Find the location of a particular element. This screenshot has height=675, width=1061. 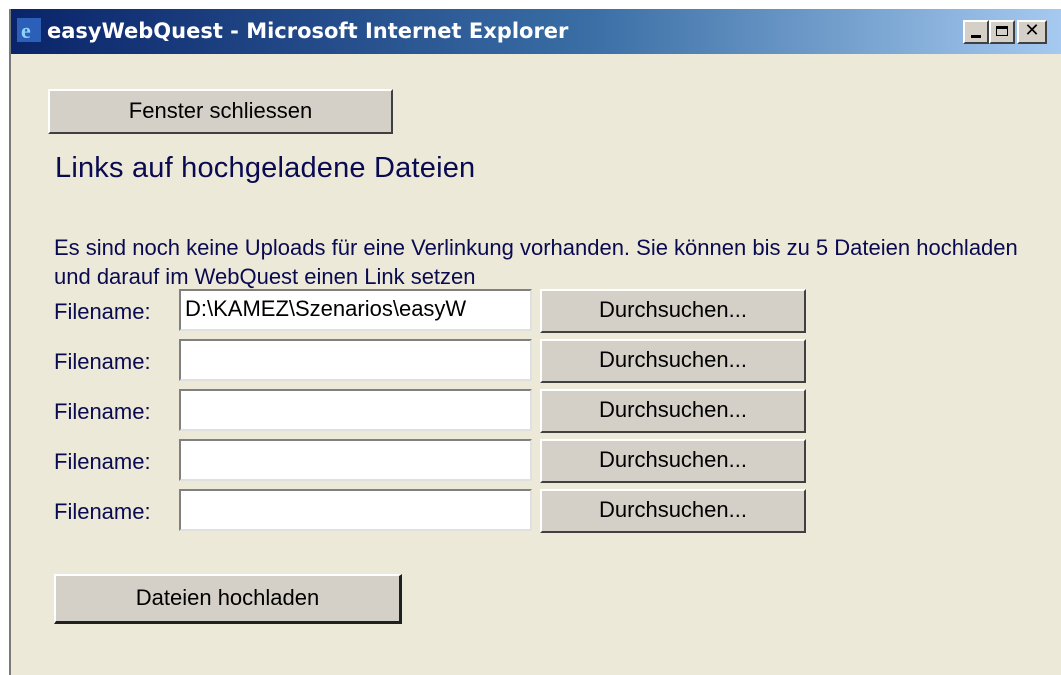

upload-files-button: Dateien hochladen is located at coordinates (228, 599).